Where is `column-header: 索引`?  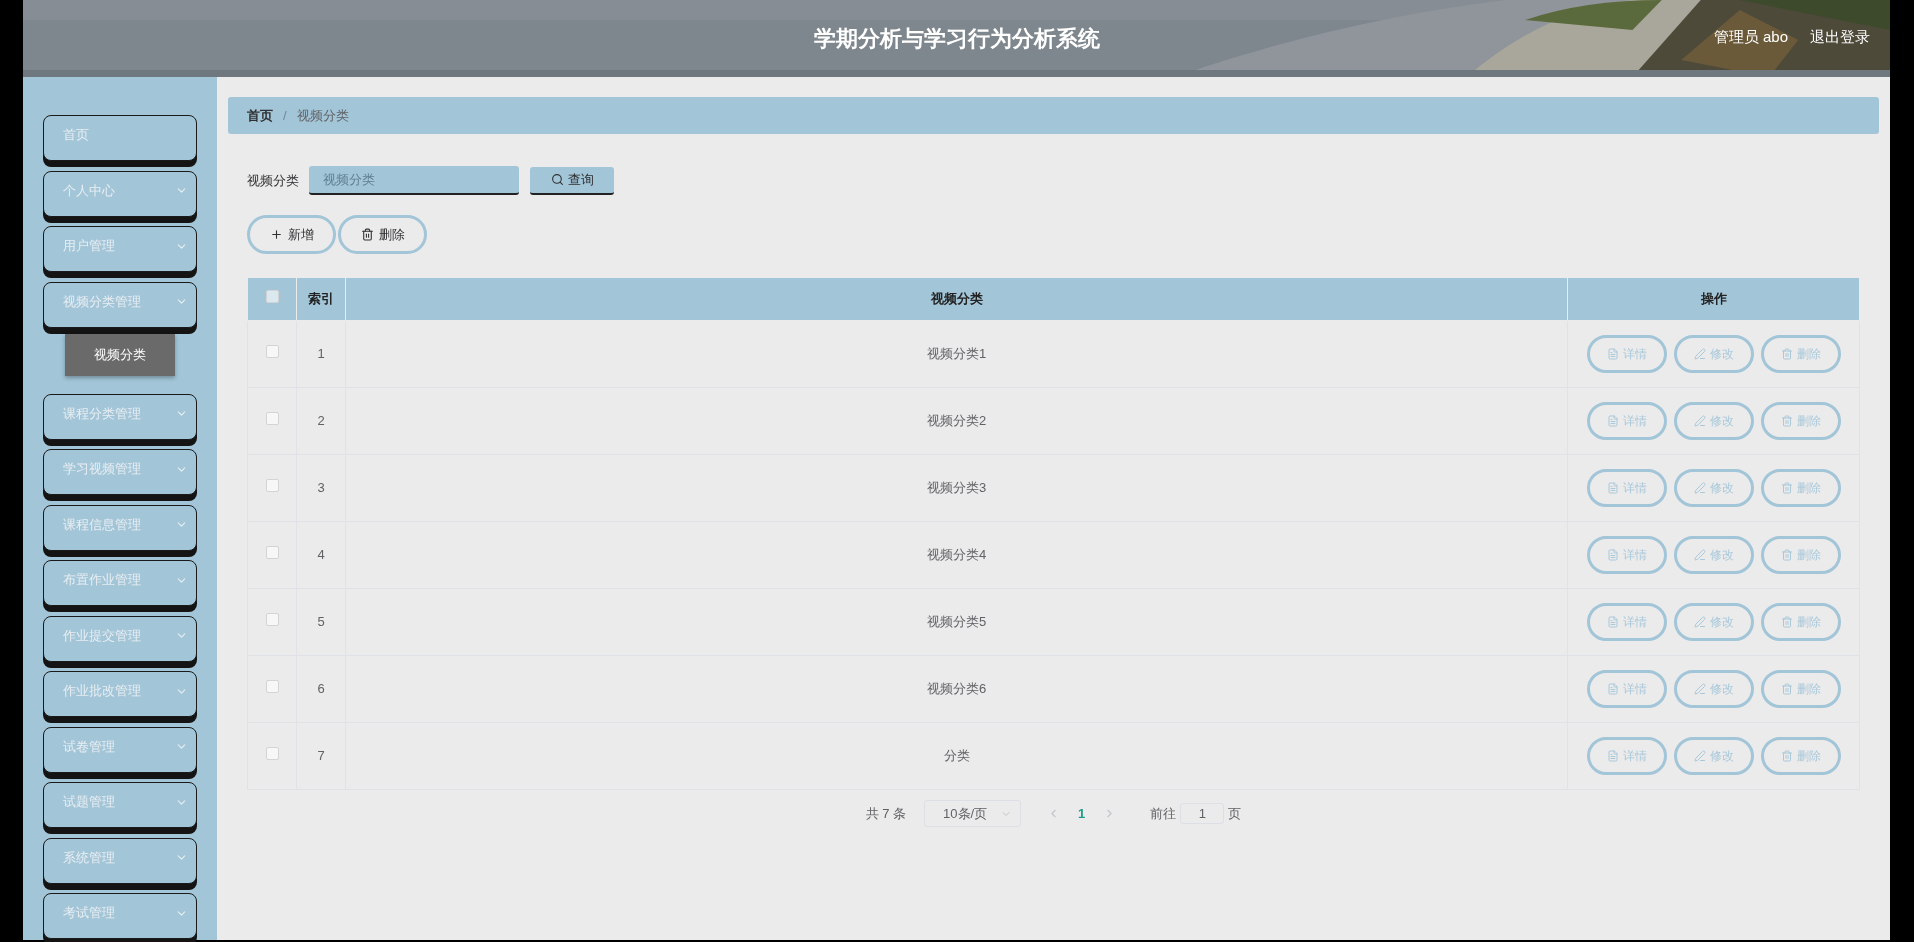
column-header: 索引 is located at coordinates (321, 299).